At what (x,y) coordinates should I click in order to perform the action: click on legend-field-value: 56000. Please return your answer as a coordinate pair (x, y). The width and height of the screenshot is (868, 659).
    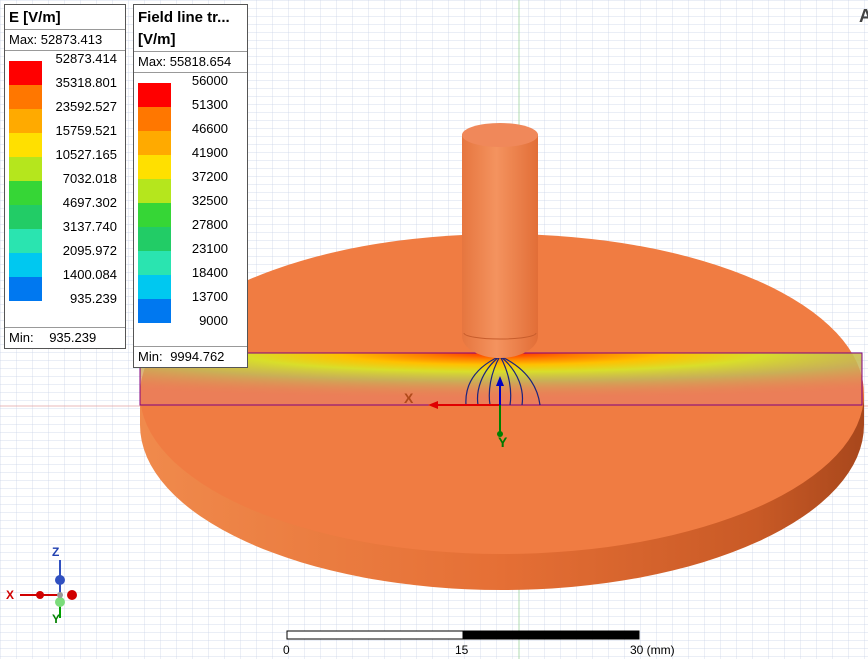
    Looking at the image, I should click on (209, 80).